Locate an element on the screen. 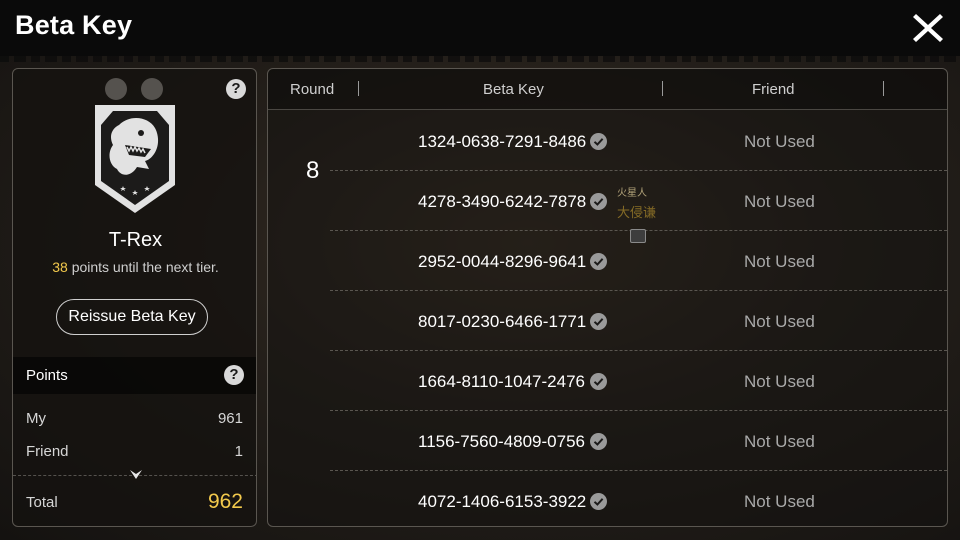 Image resolution: width=960 pixels, height=540 pixels. total-points-value: 962 is located at coordinates (225, 501).